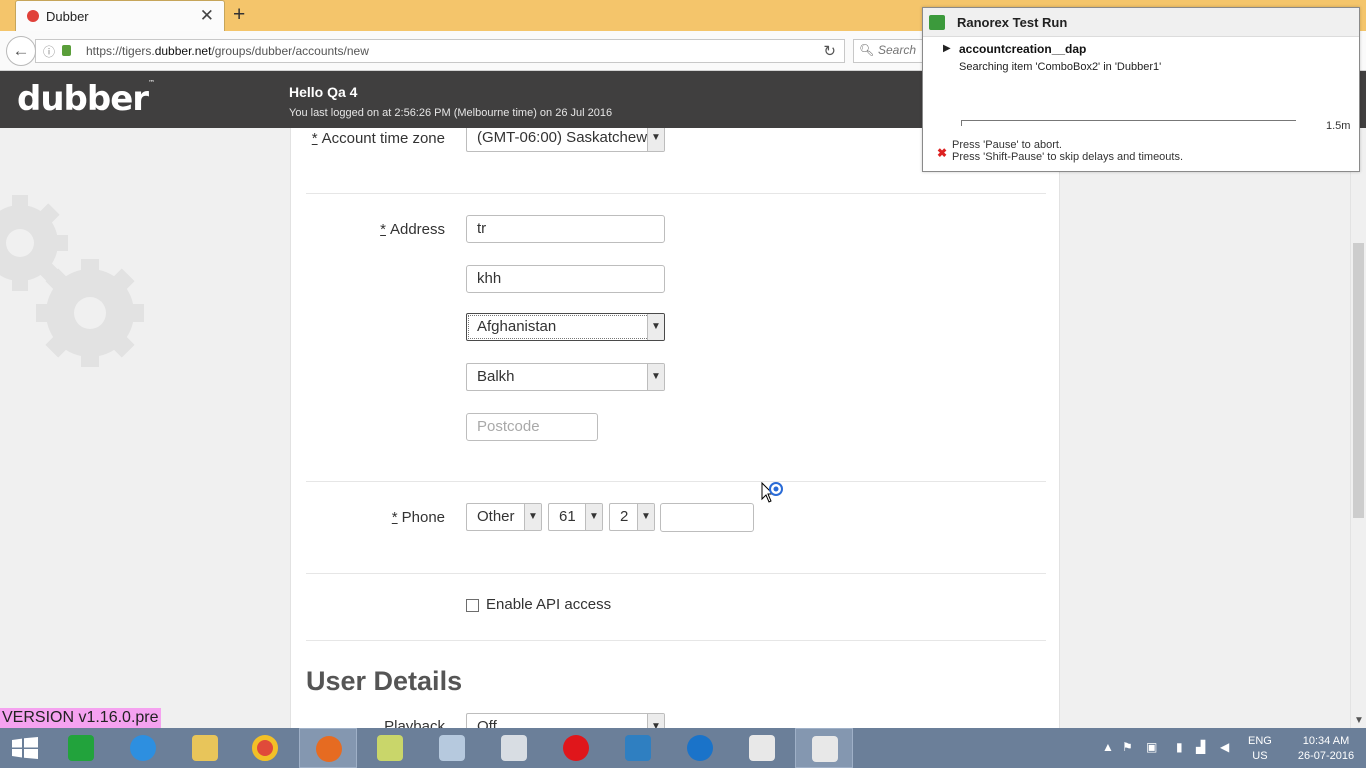 This screenshot has height=768, width=1366. I want to click on back-arrow-icon: ←, so click(21, 50).